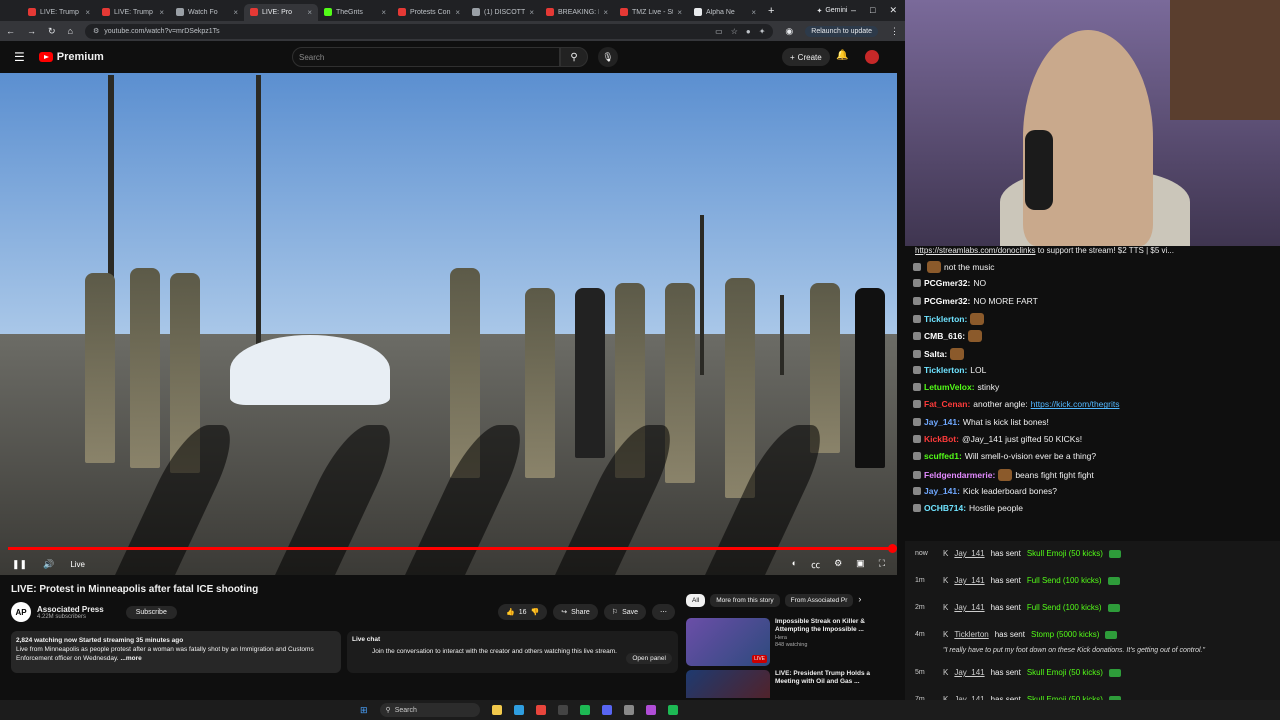 This screenshot has height=720, width=1280. I want to click on maximize-icon: □, so click(872, 10).